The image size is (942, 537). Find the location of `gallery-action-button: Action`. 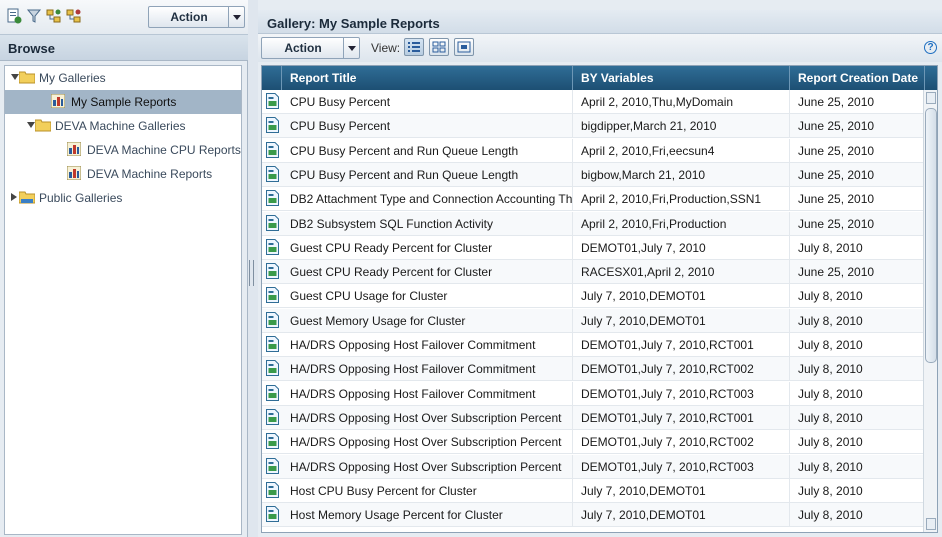

gallery-action-button: Action is located at coordinates (310, 48).